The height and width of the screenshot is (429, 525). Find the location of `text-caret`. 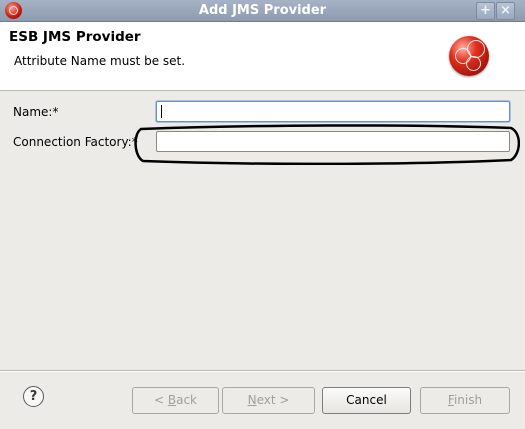

text-caret is located at coordinates (161, 111).